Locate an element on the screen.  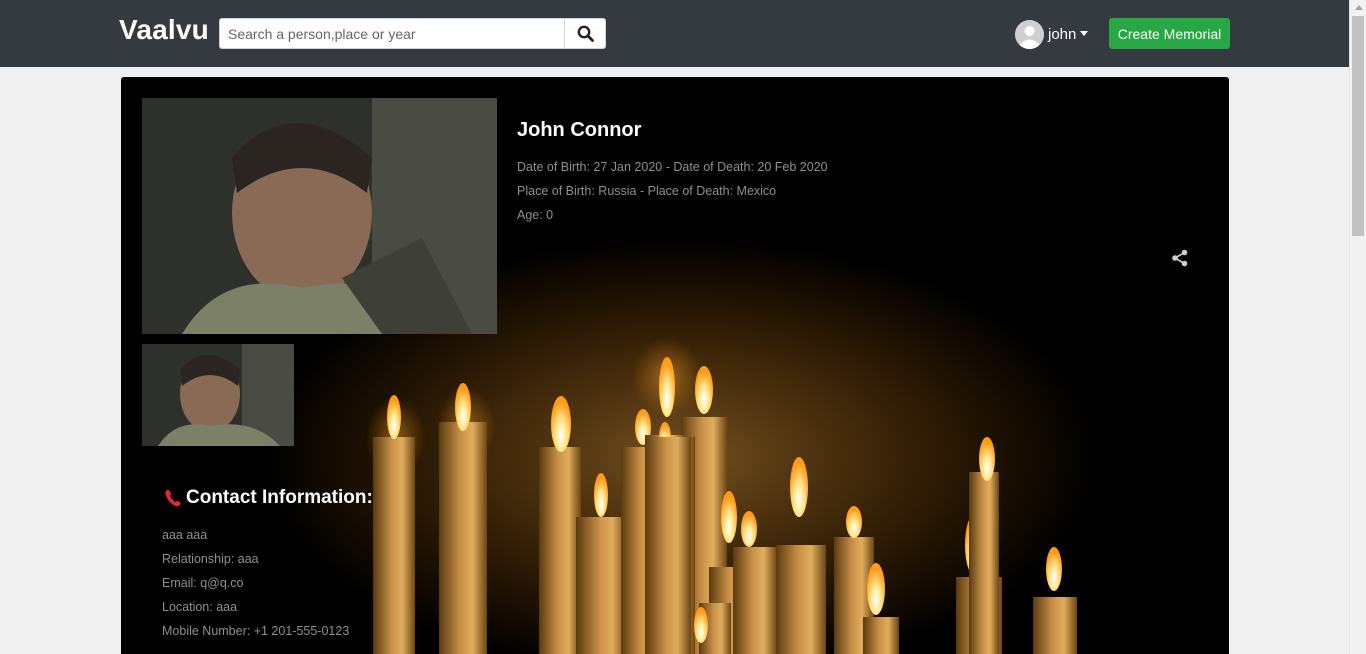
user-menu-toggle: john is located at coordinates (1052, 34).